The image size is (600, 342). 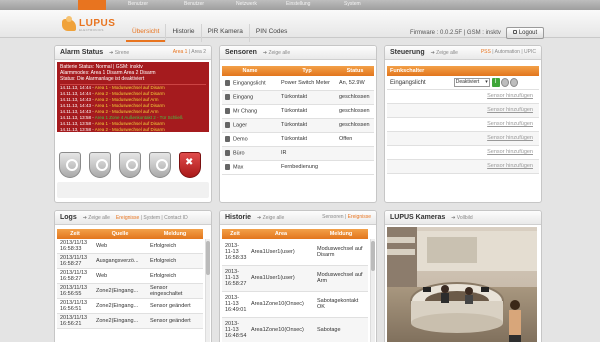 I want to click on history-cell: 2013-11-13 16:49:01, so click(x=235, y=304).